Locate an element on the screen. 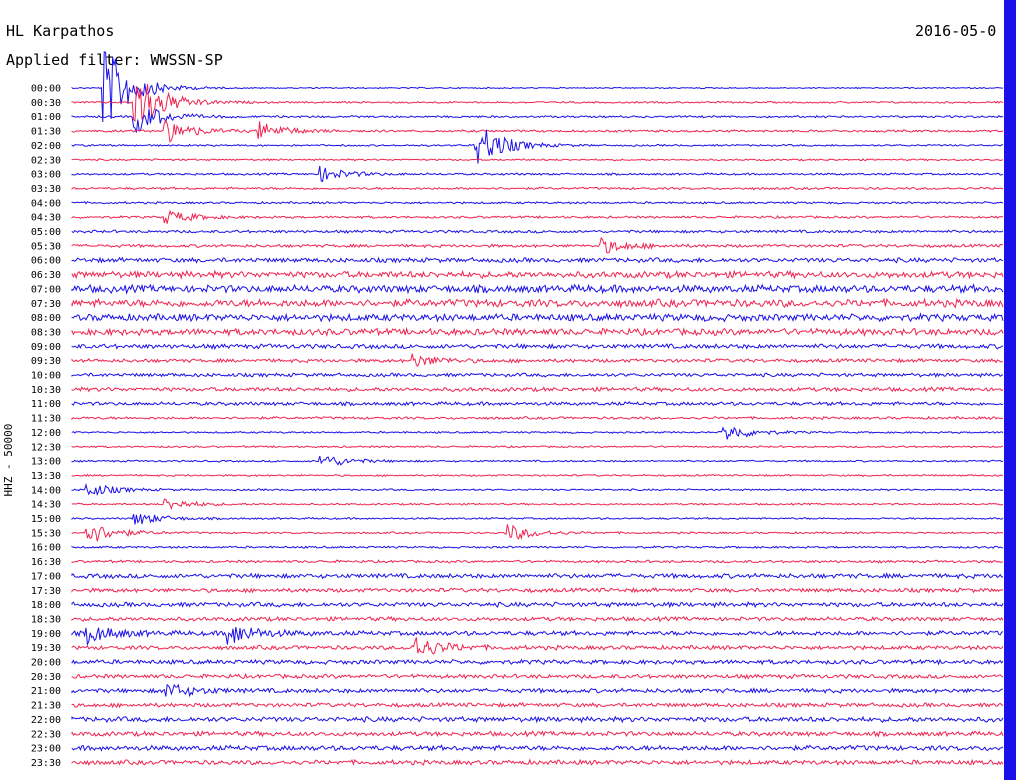  row-label-42: 21:00 is located at coordinates (46, 691).